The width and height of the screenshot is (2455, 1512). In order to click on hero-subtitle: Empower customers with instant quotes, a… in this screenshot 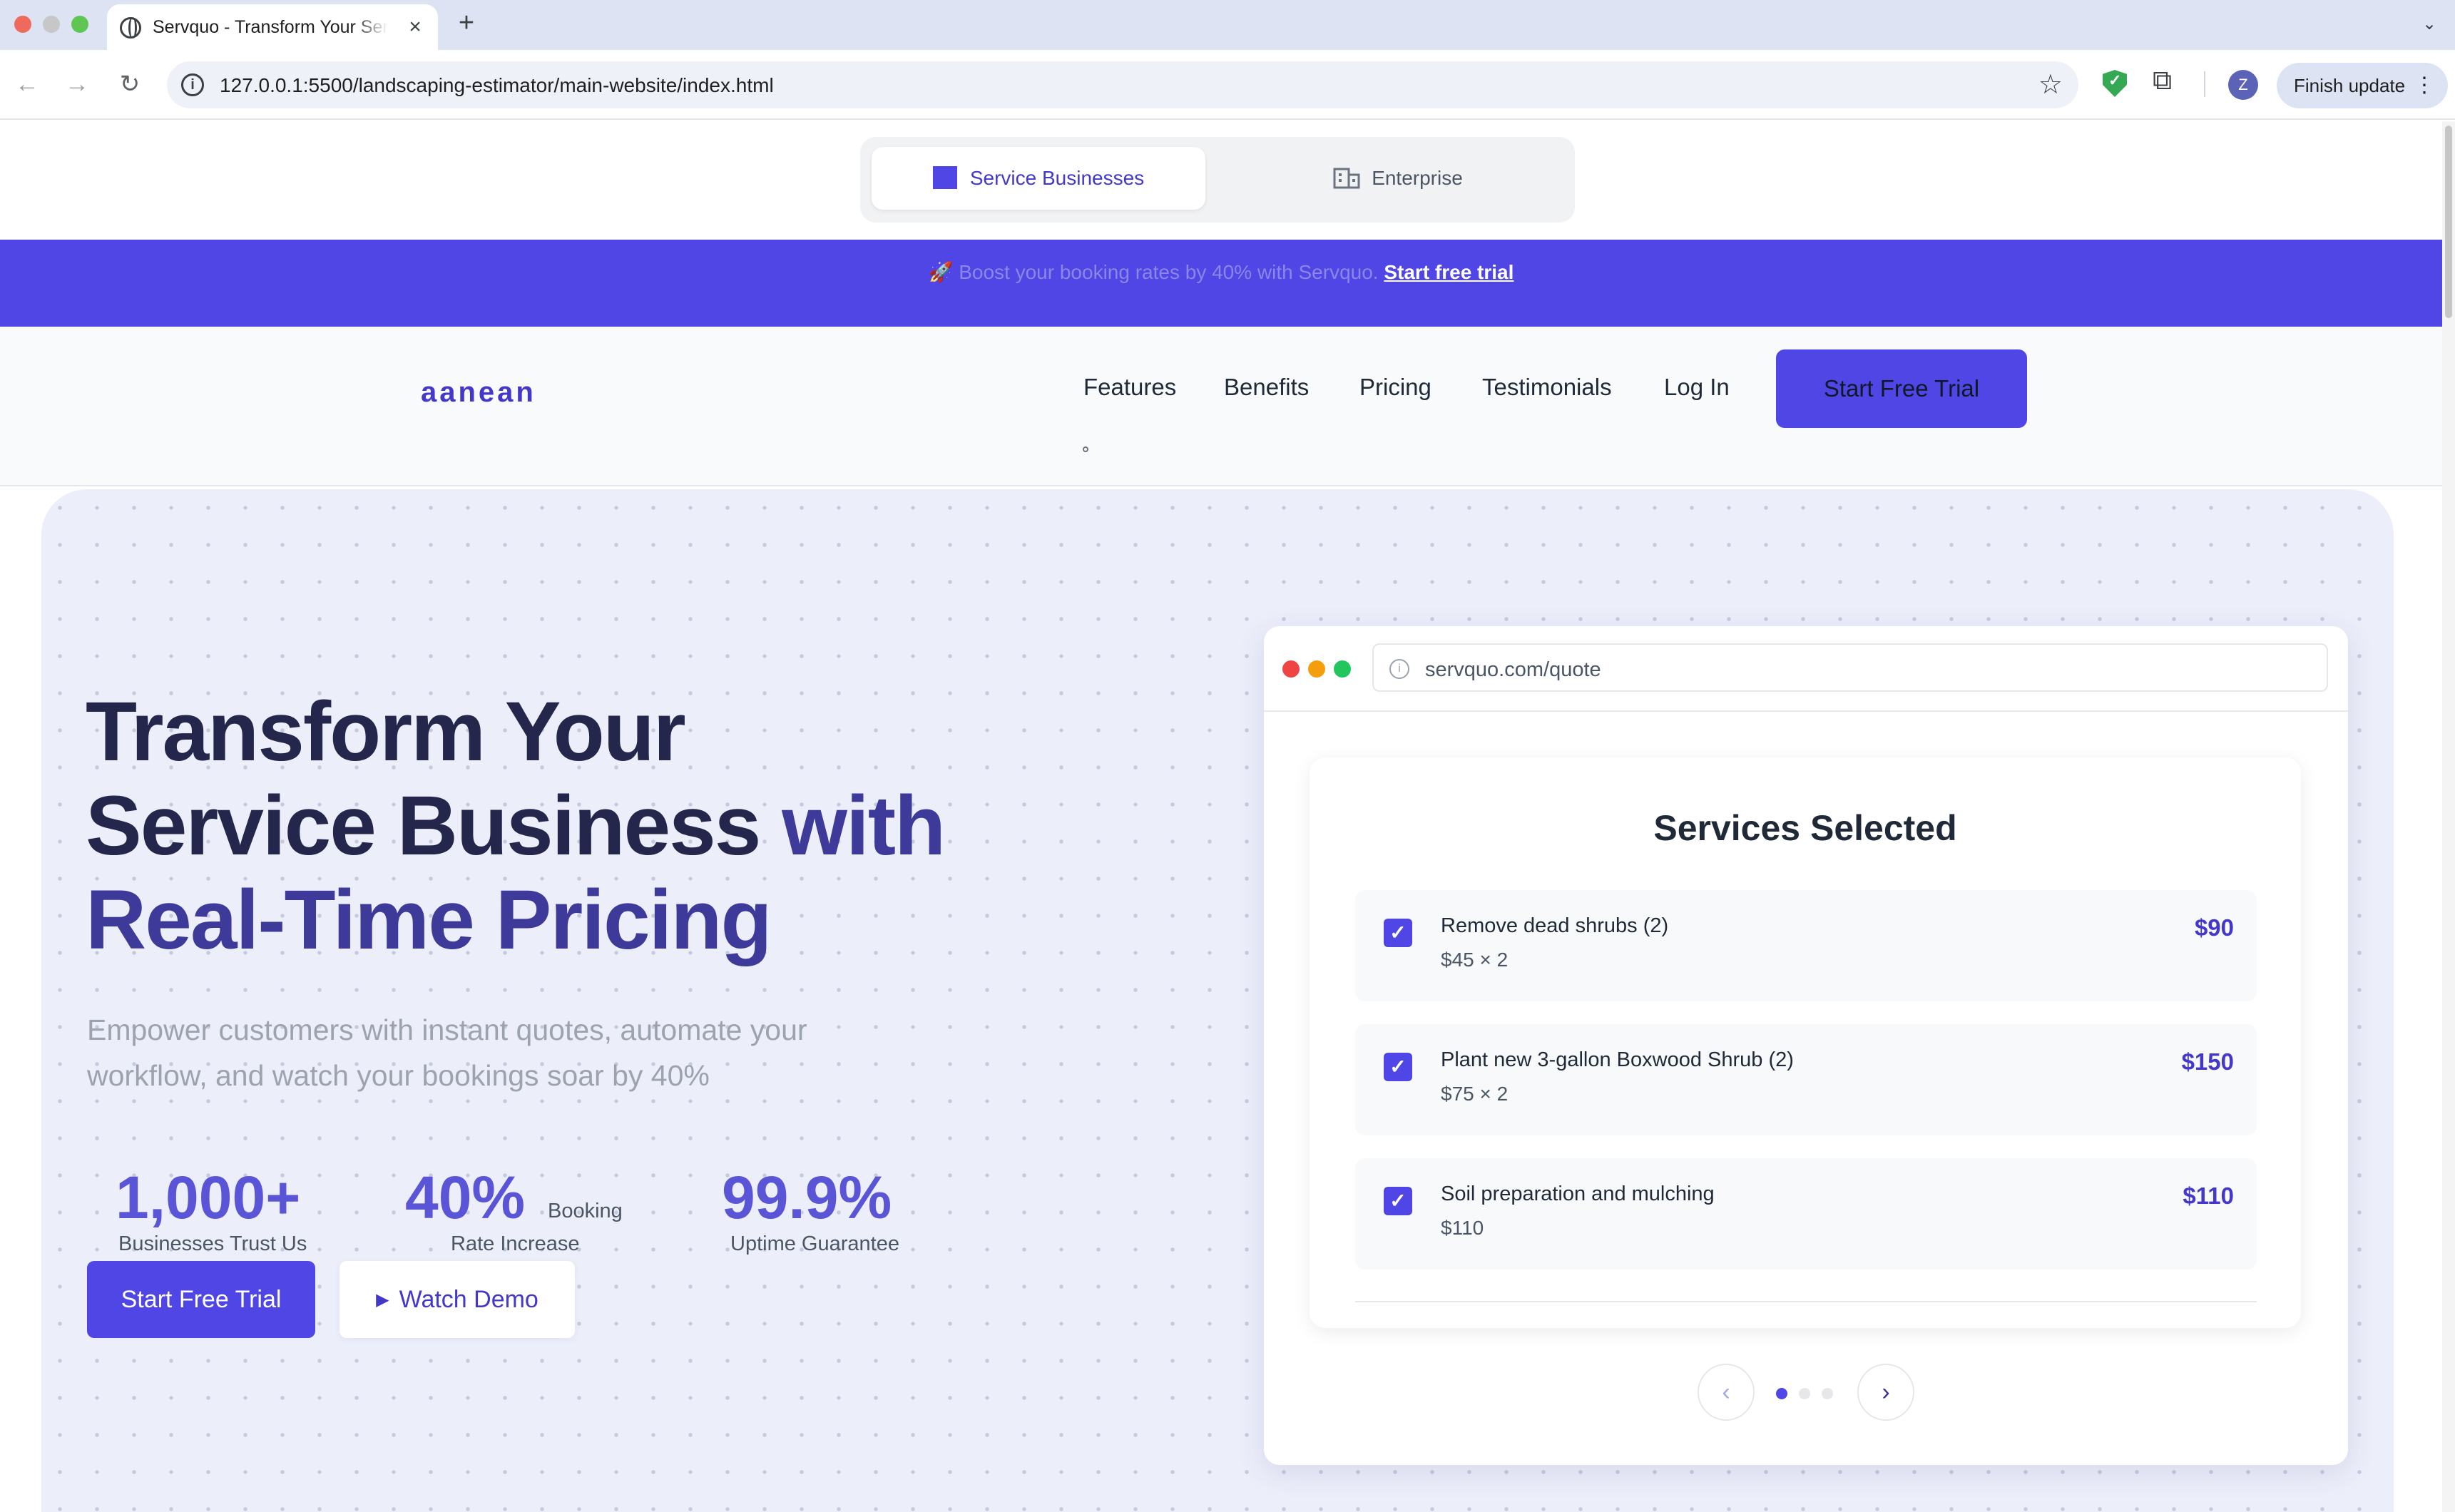, I will do `click(447, 1052)`.